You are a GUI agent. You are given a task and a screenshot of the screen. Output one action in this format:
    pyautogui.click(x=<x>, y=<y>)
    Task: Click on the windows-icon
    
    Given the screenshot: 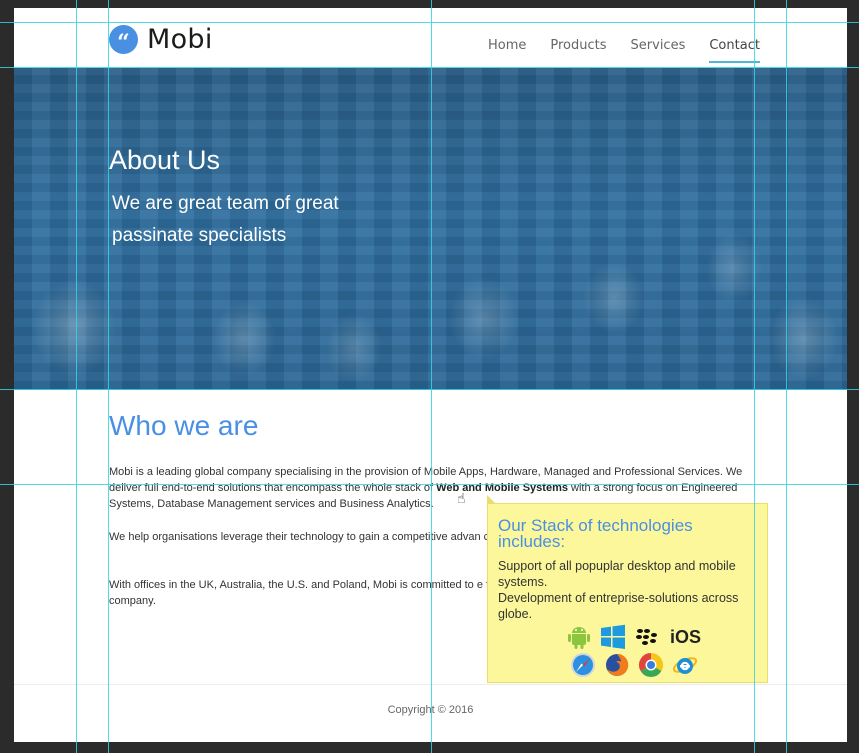 What is the action you would take?
    pyautogui.click(x=613, y=636)
    